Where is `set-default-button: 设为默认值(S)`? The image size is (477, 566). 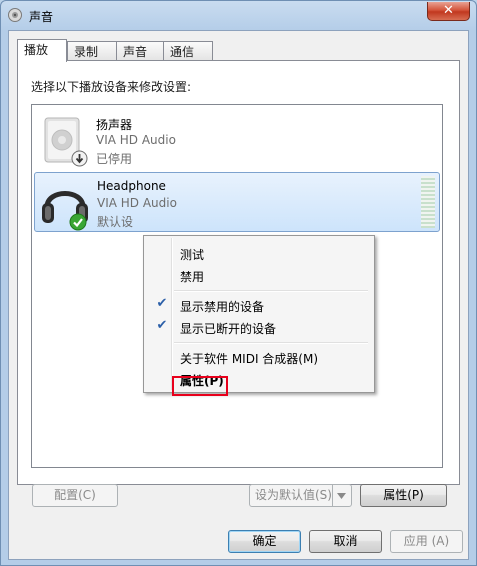 set-default-button: 设为默认值(S) is located at coordinates (300, 495).